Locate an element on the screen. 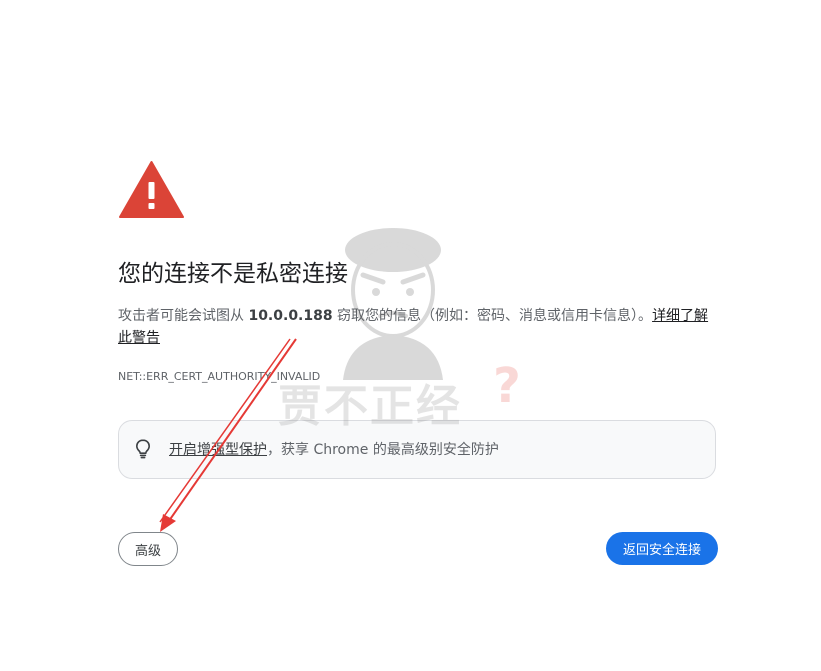 The image size is (821, 671). protection-text: 开启增强型保护，获享 Chrome 的最高级别安全防护 is located at coordinates (334, 450).